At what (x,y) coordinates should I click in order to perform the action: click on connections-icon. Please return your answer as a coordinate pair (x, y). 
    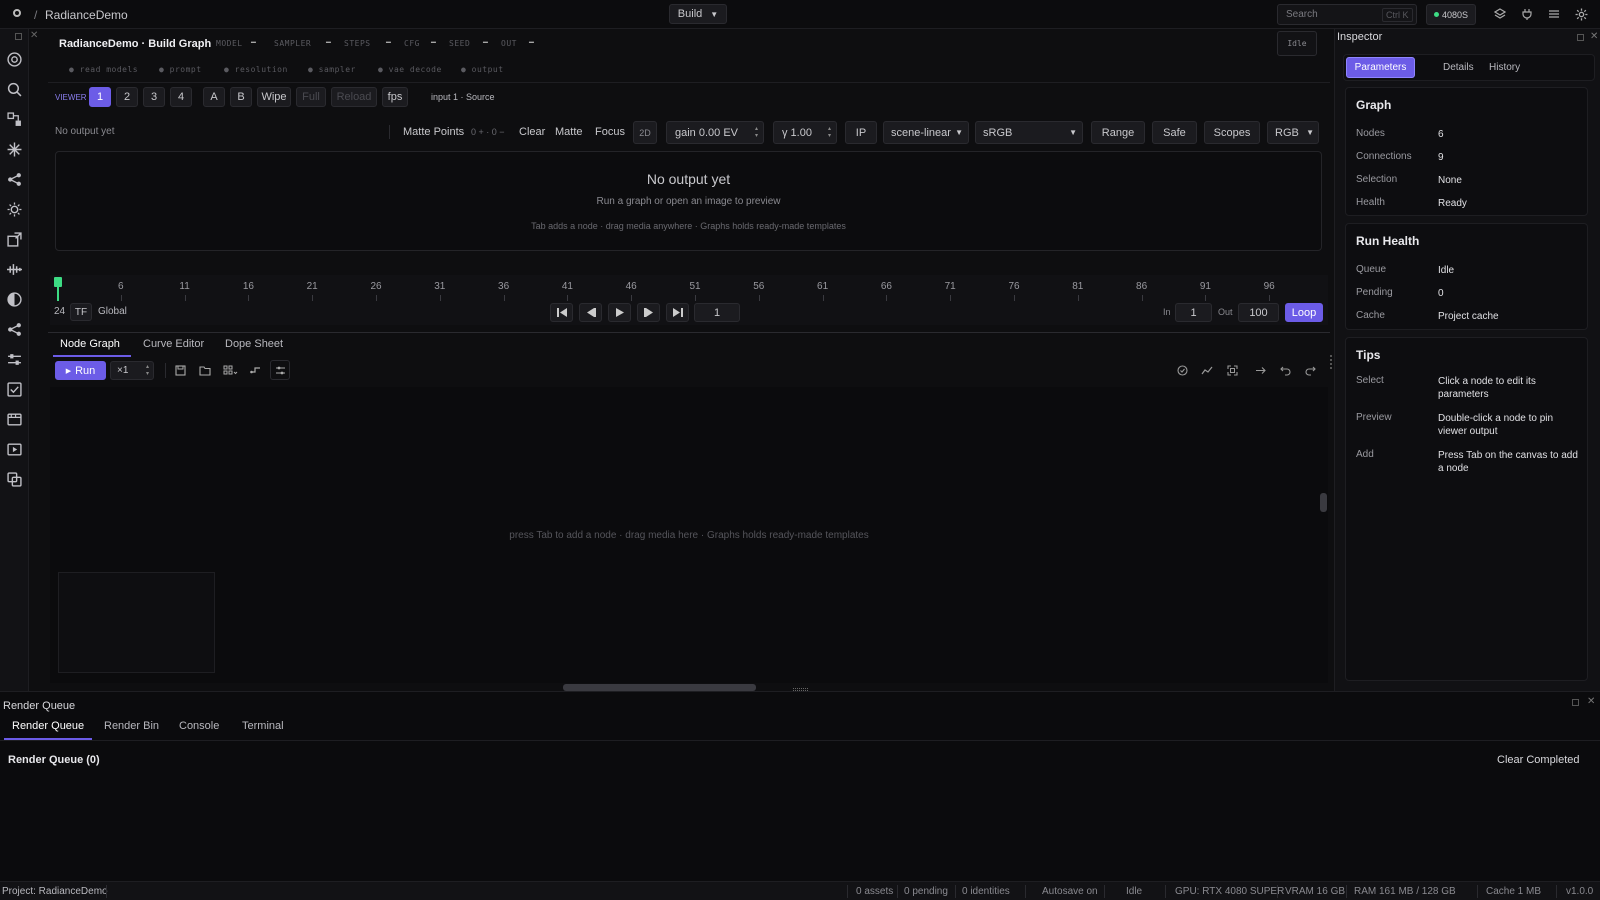
    Looking at the image, I should click on (14, 329).